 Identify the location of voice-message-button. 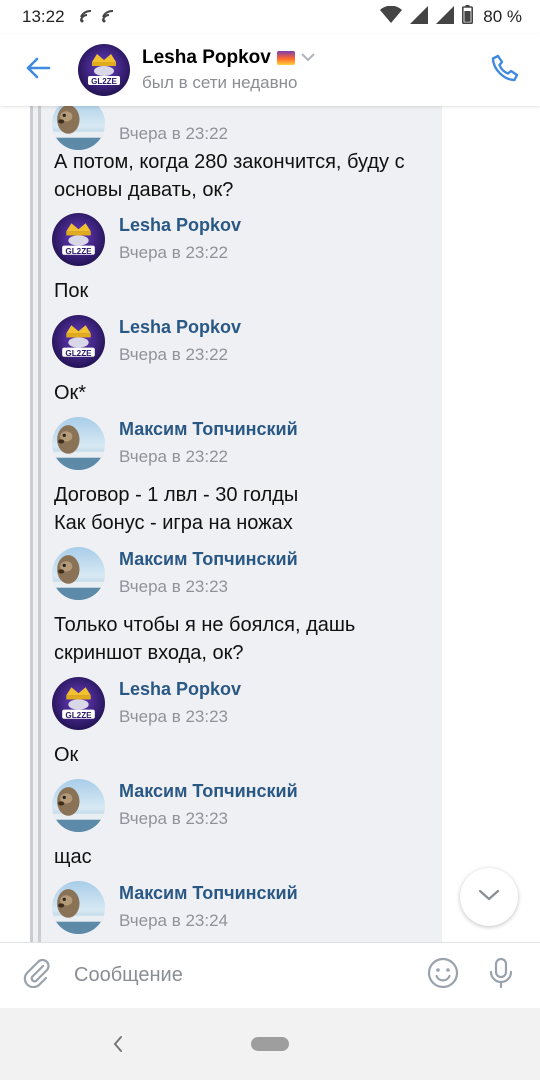
(501, 976).